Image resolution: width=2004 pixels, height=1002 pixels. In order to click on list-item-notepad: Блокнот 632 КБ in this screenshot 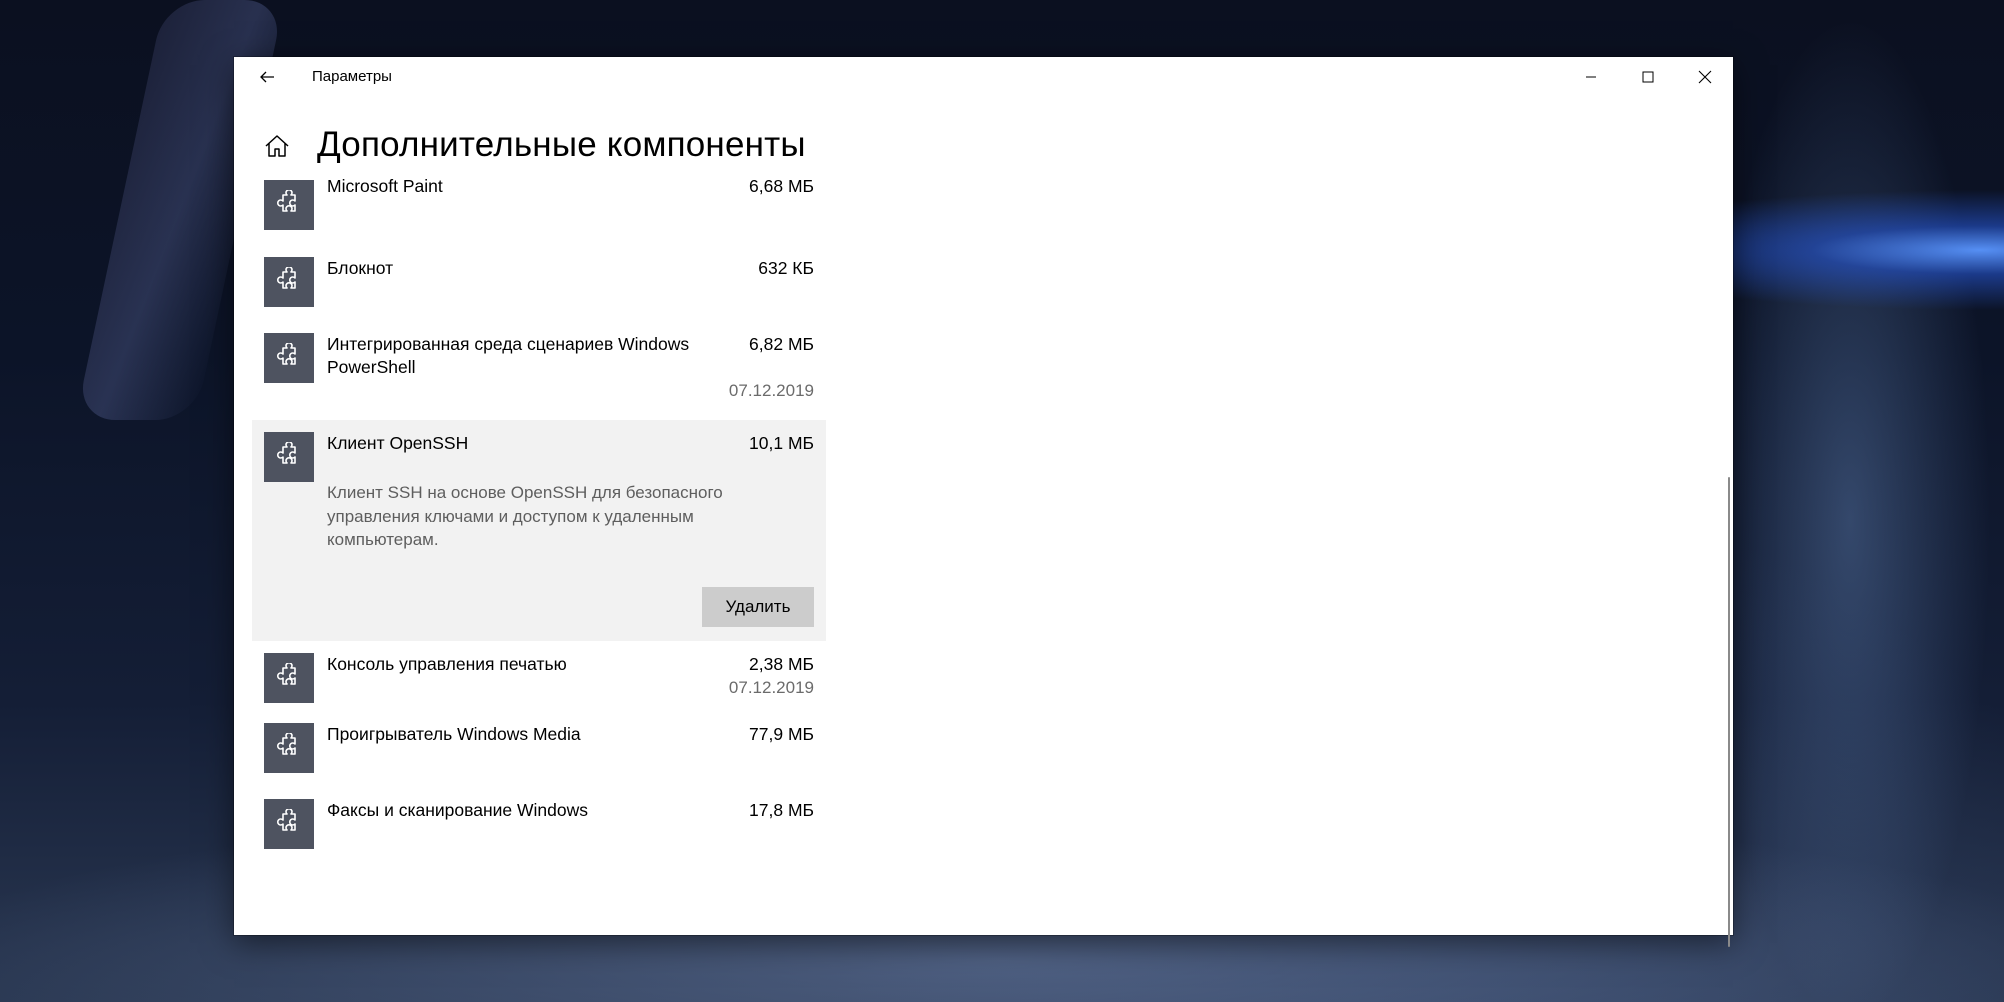, I will do `click(539, 289)`.